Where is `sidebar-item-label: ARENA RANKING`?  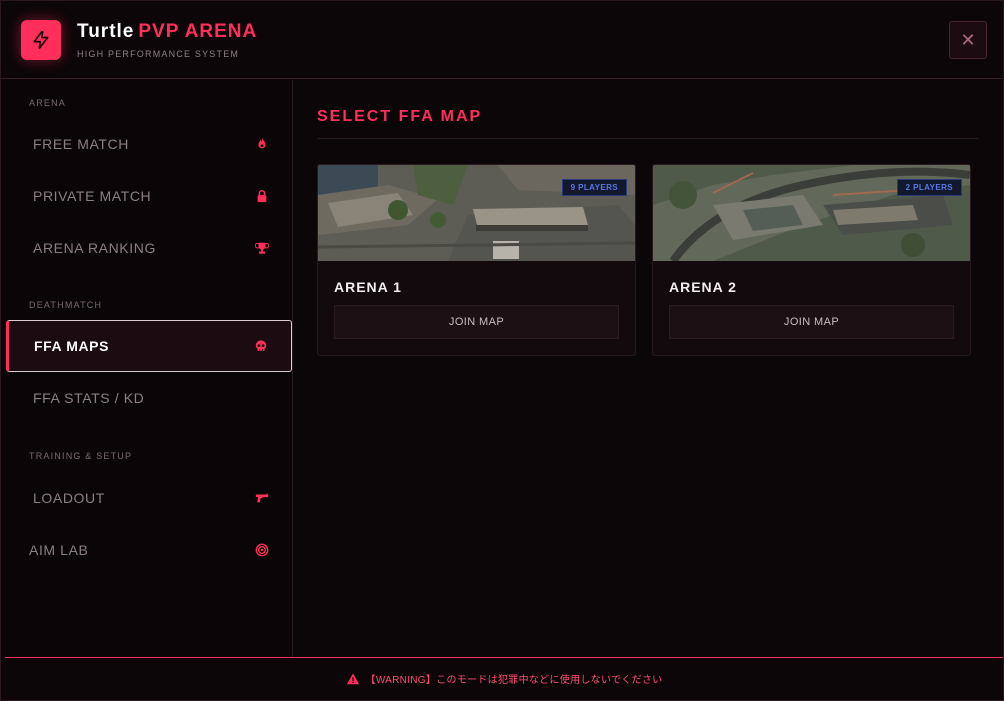 sidebar-item-label: ARENA RANKING is located at coordinates (94, 248).